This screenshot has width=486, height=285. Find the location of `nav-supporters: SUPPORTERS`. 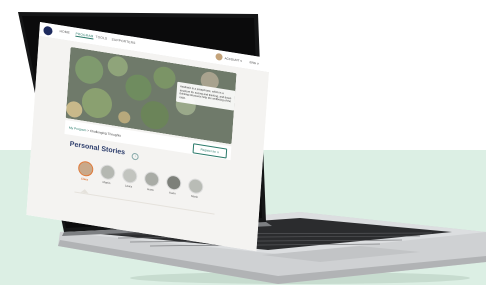

nav-supporters: SUPPORTERS is located at coordinates (123, 41).